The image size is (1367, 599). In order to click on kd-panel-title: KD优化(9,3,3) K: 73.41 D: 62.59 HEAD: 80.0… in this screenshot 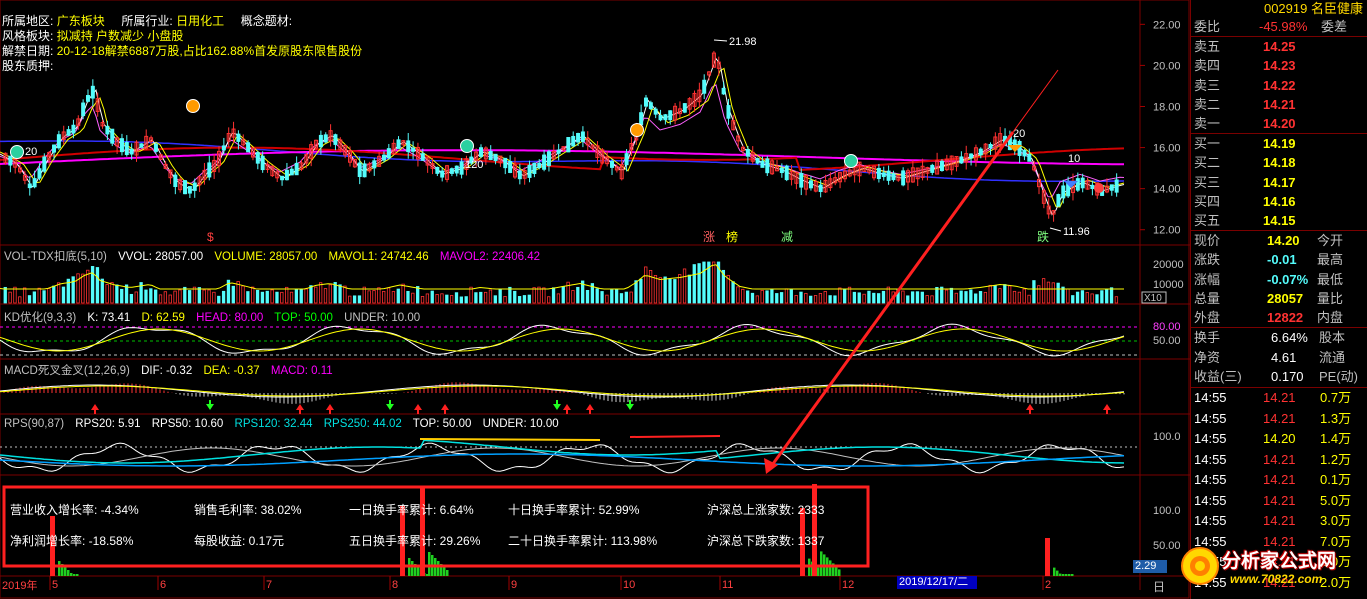, I will do `click(212, 318)`.